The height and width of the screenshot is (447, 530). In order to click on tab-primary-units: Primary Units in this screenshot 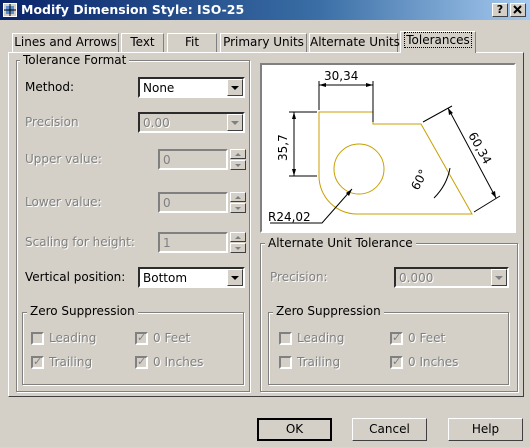, I will do `click(263, 42)`.